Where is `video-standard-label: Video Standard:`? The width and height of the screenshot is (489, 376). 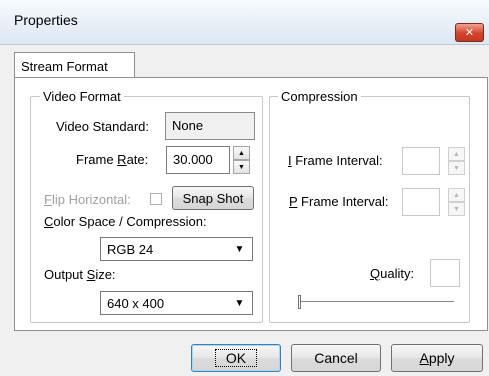
video-standard-label: Video Standard: is located at coordinates (102, 126).